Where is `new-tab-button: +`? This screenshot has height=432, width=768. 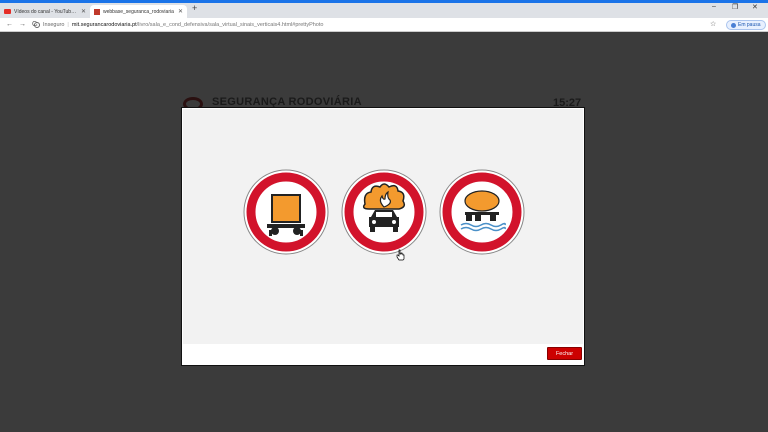 new-tab-button: + is located at coordinates (194, 8).